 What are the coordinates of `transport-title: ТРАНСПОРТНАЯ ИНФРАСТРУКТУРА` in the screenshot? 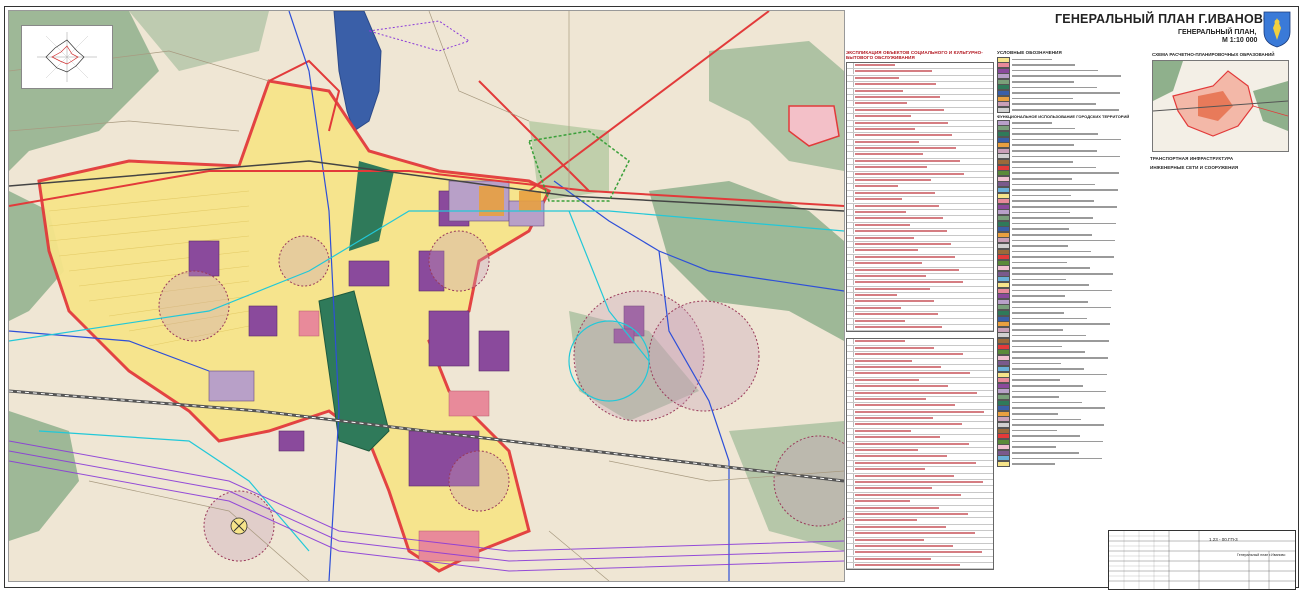 It's located at (1192, 158).